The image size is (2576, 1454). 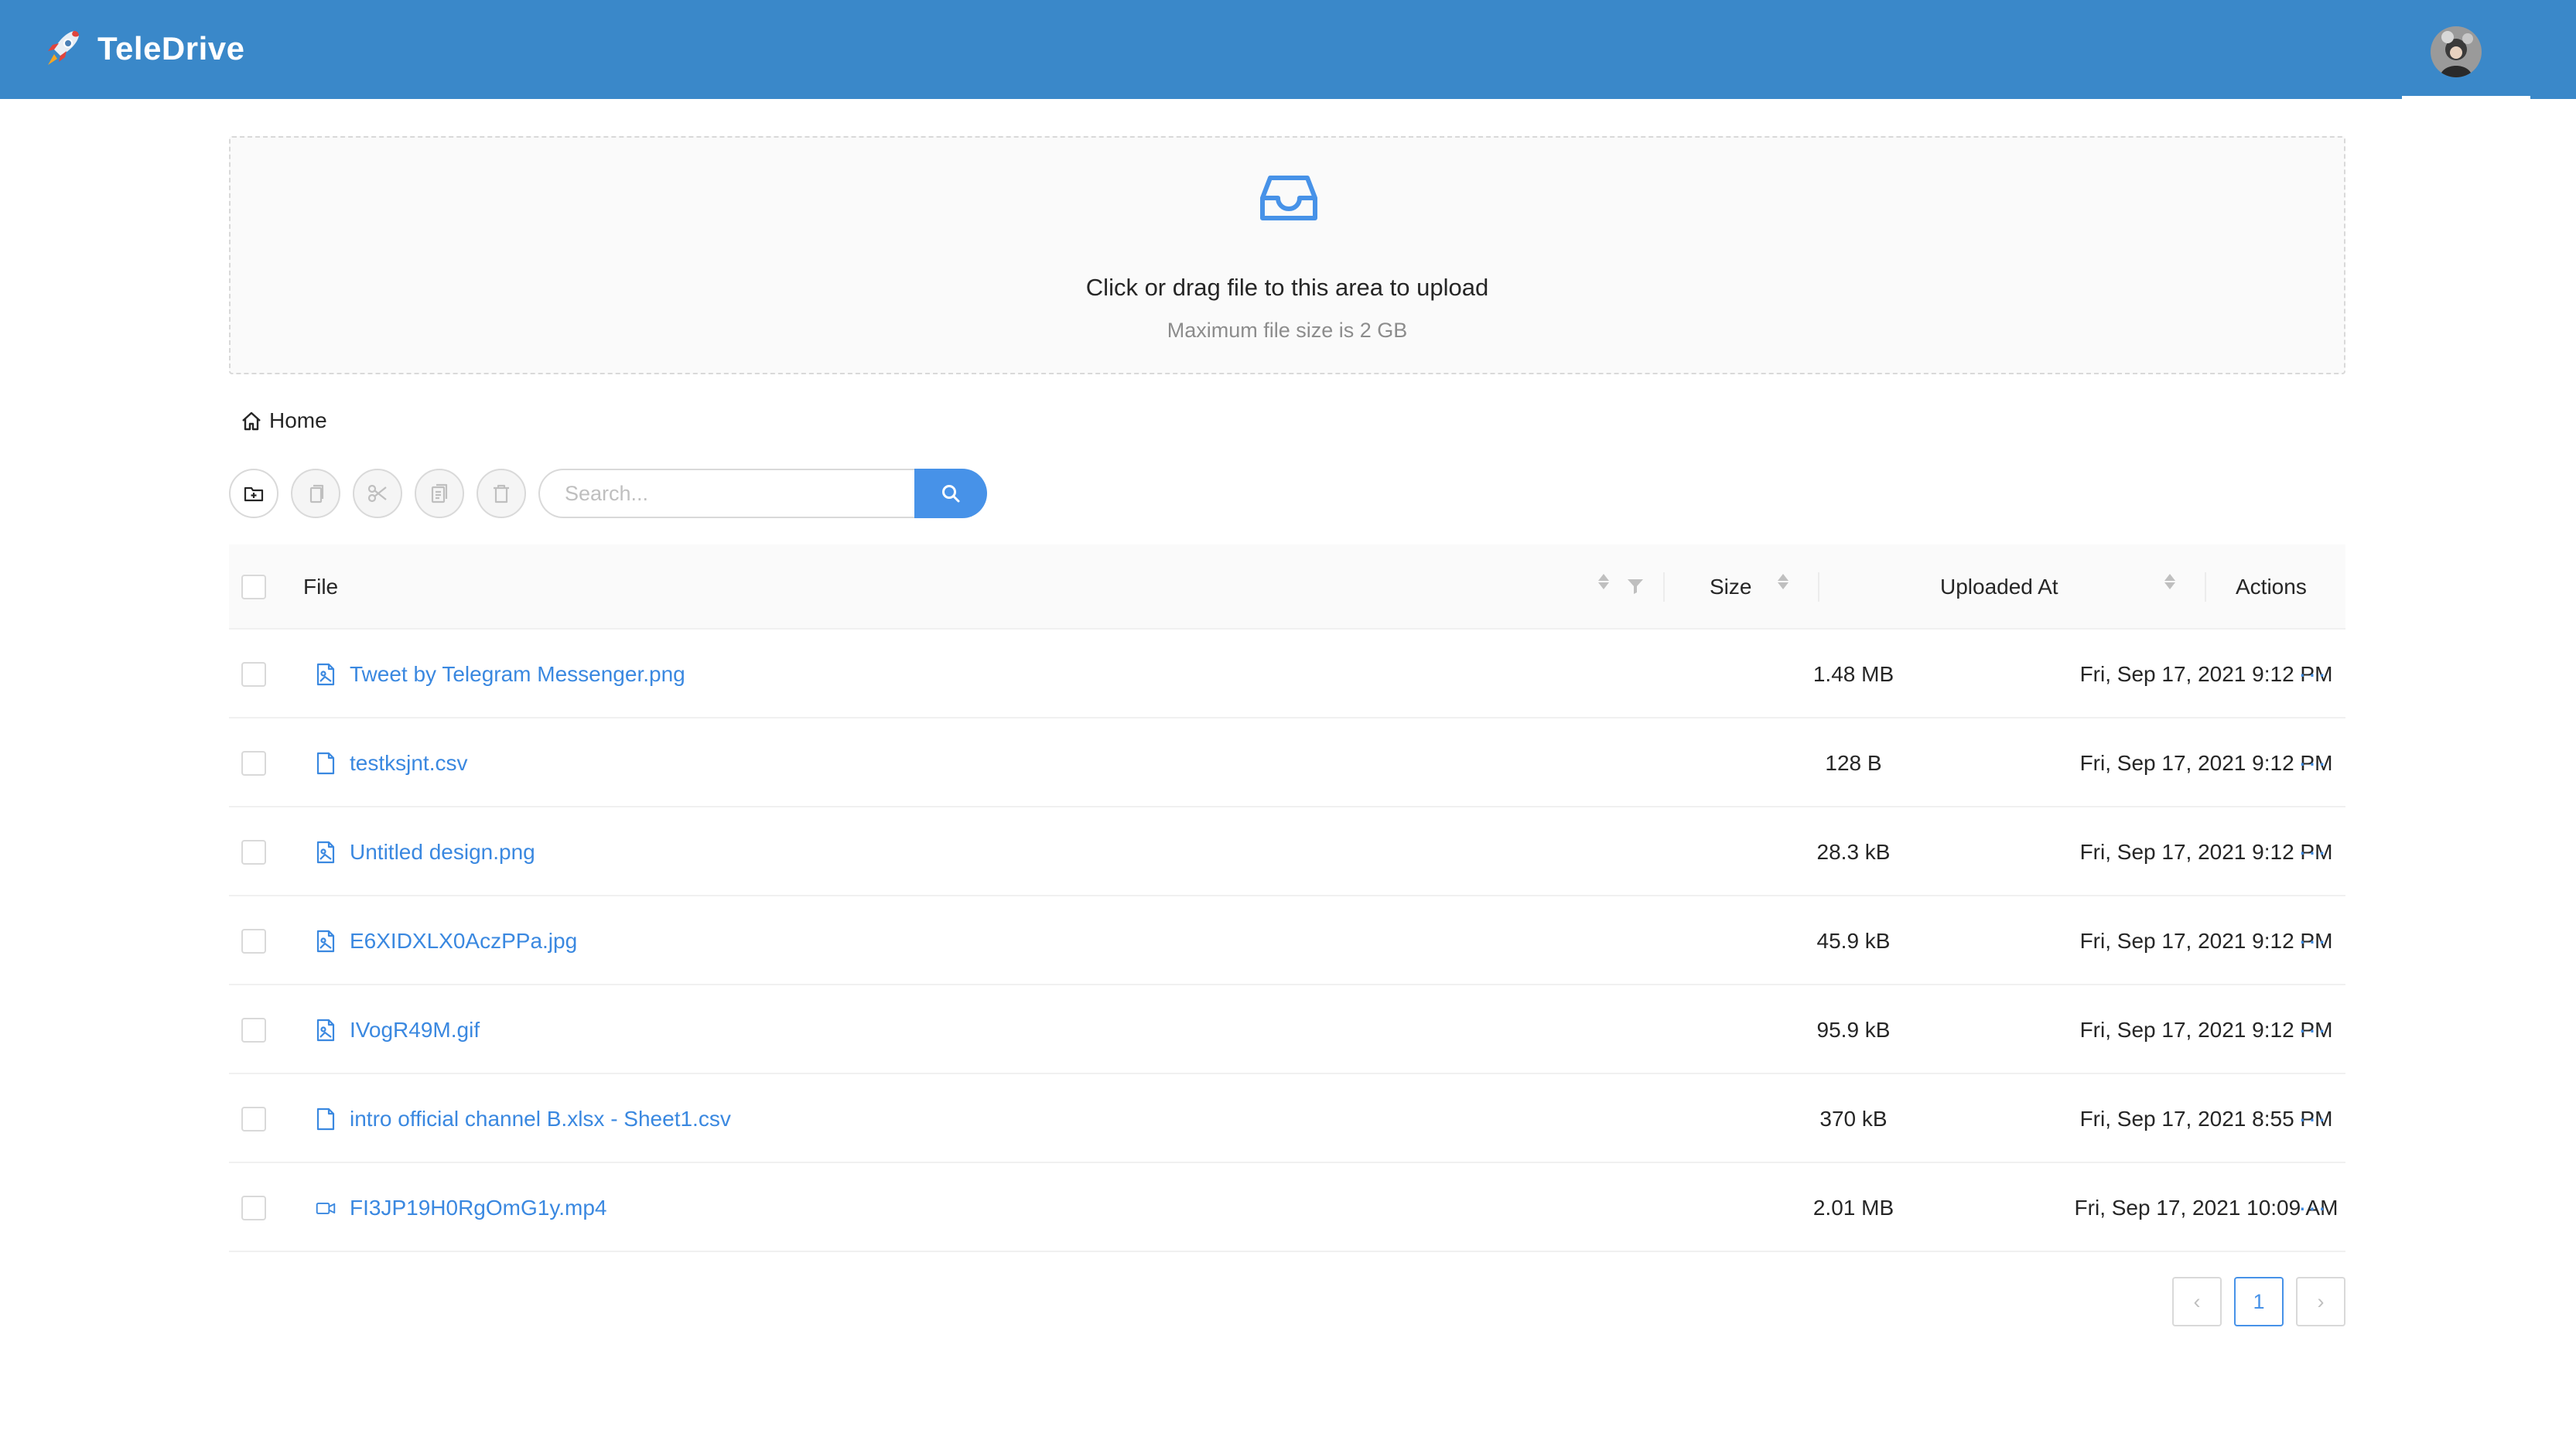 What do you see at coordinates (2197, 1301) in the screenshot?
I see `pagination-prev-button: ‹` at bounding box center [2197, 1301].